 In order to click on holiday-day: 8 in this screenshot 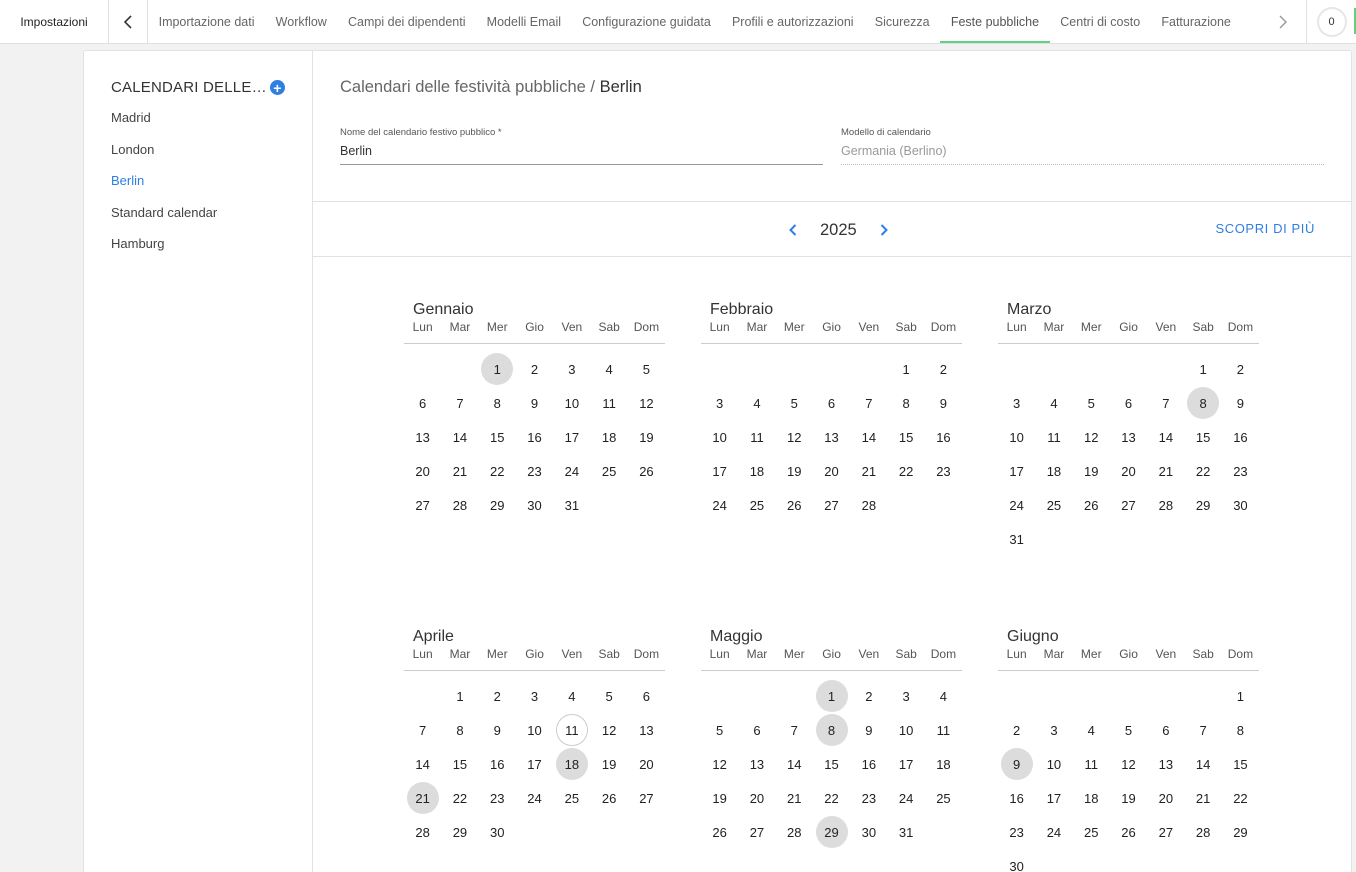, I will do `click(831, 730)`.